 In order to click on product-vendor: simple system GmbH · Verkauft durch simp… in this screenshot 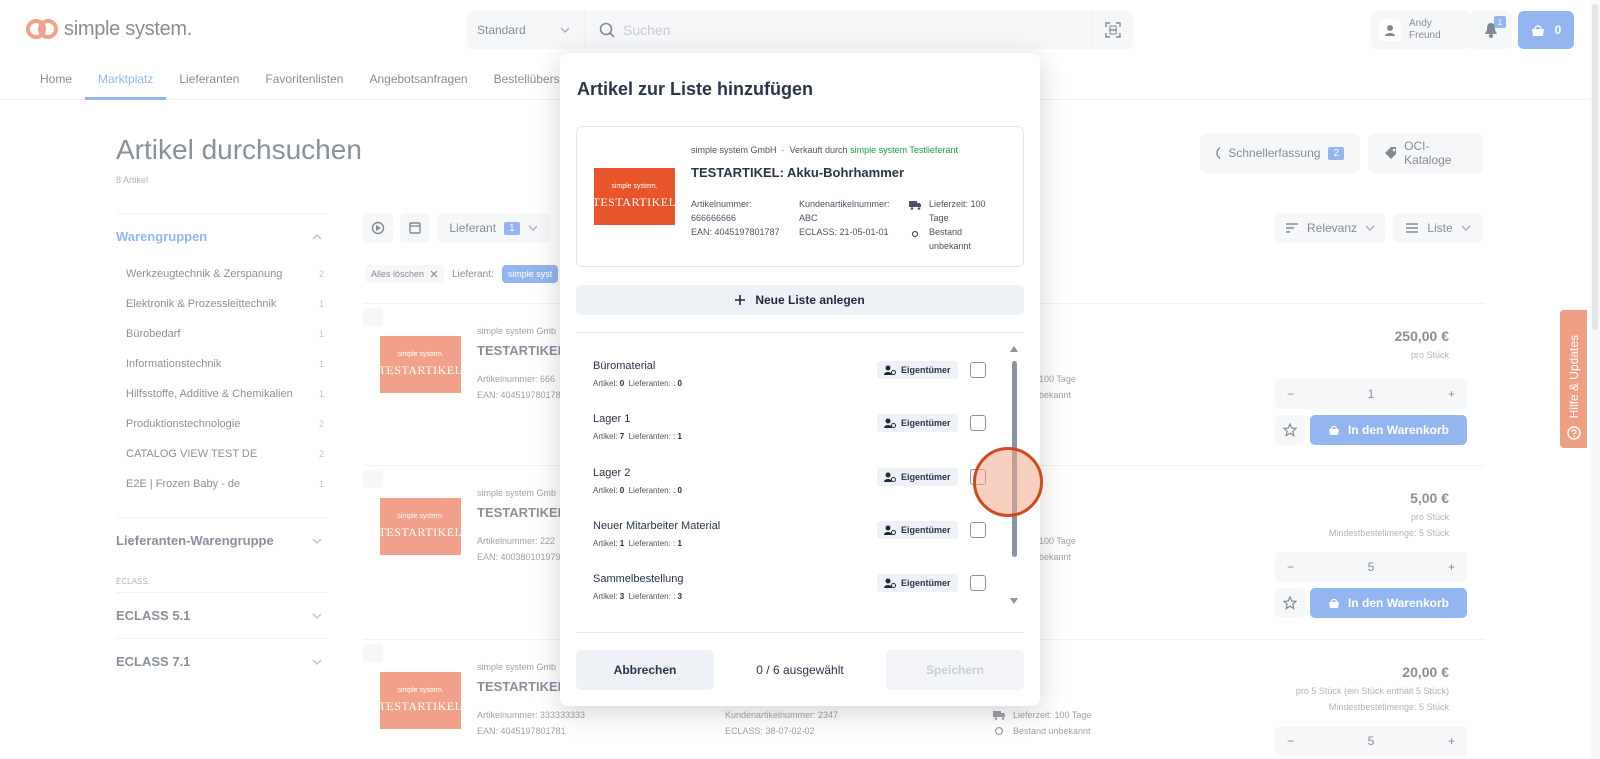, I will do `click(824, 150)`.